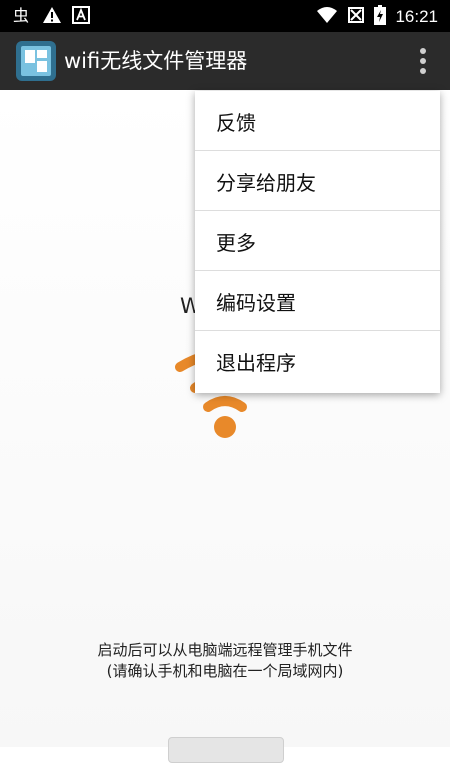  I want to click on menu-item-feedback: 反馈, so click(317, 121).